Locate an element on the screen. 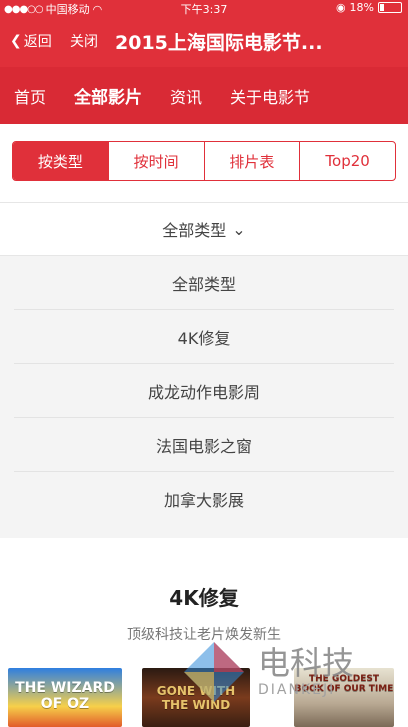 This screenshot has height=727, width=408. option-jackie-chan-week: 成龙动作电影周 is located at coordinates (204, 391).